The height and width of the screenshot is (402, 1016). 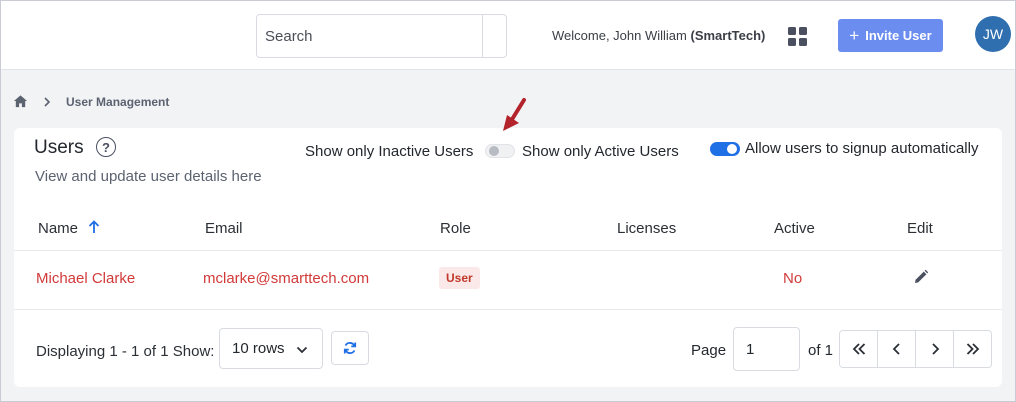 I want to click on column-header-edit: Edit, so click(x=920, y=228).